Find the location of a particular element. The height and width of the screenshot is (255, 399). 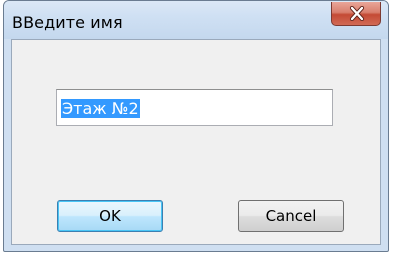

close-button is located at coordinates (356, 14).